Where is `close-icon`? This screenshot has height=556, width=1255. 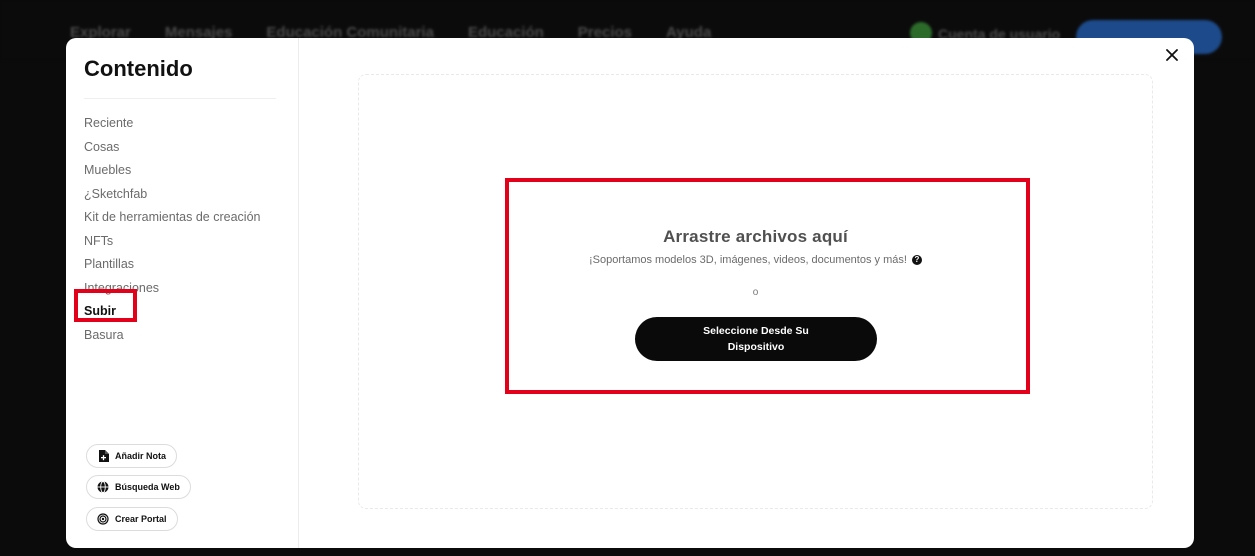 close-icon is located at coordinates (1172, 57).